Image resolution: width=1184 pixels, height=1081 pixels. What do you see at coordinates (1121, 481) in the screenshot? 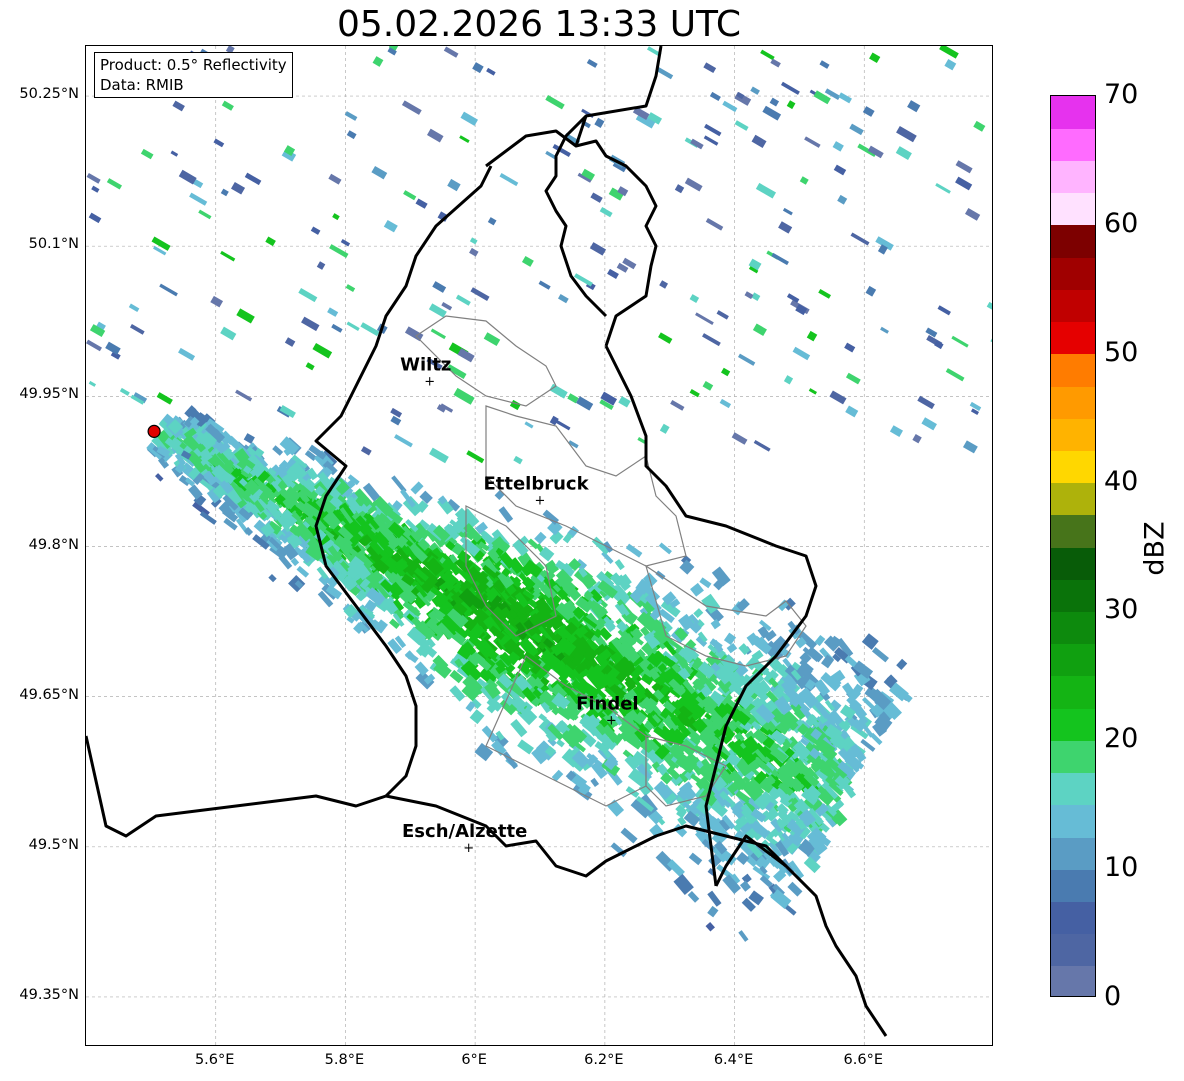
I see `colorbar-tick-label: 40` at bounding box center [1121, 481].